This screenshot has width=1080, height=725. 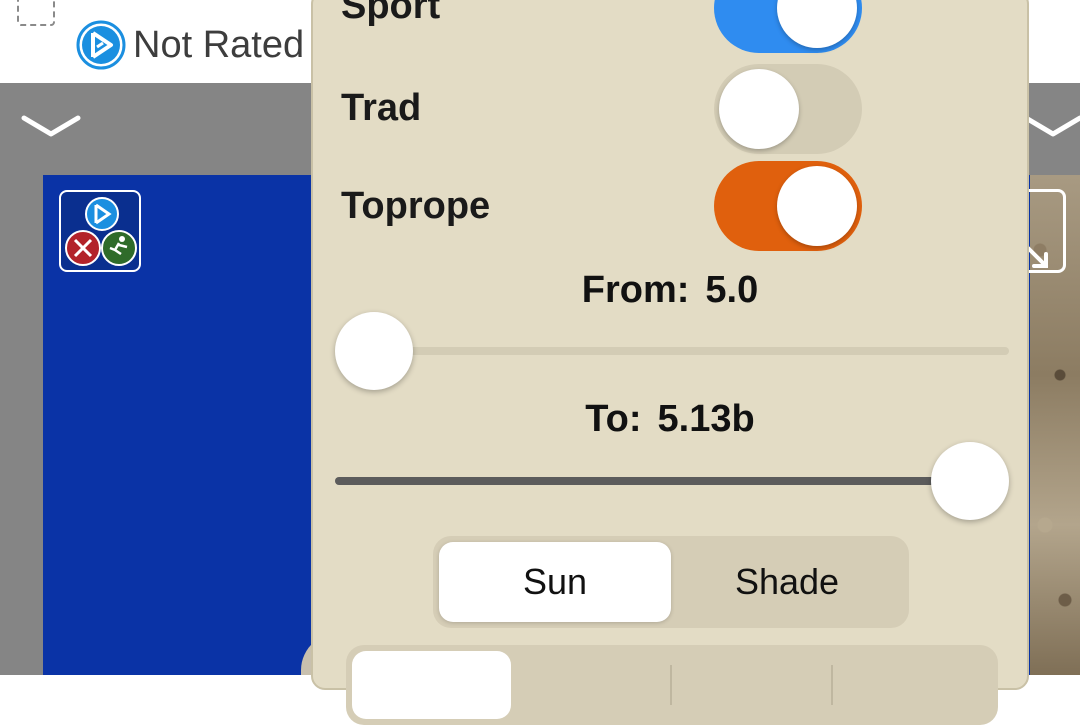 I want to click on route-type-badge-icon, so click(x=101, y=231).